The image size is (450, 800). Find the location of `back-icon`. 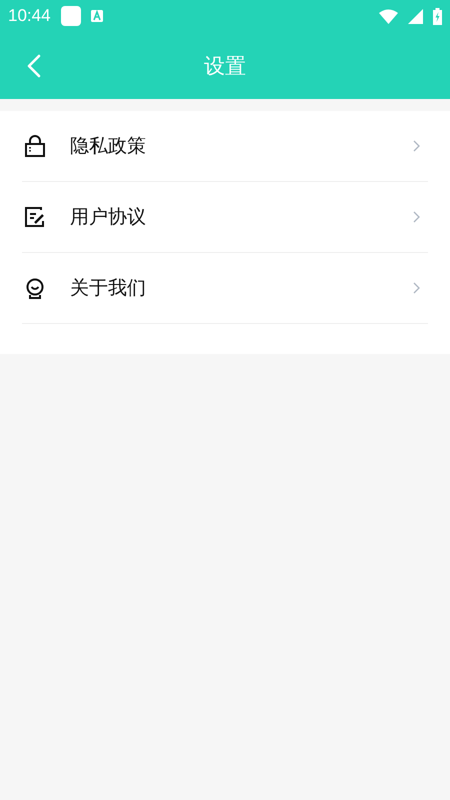

back-icon is located at coordinates (34, 66).